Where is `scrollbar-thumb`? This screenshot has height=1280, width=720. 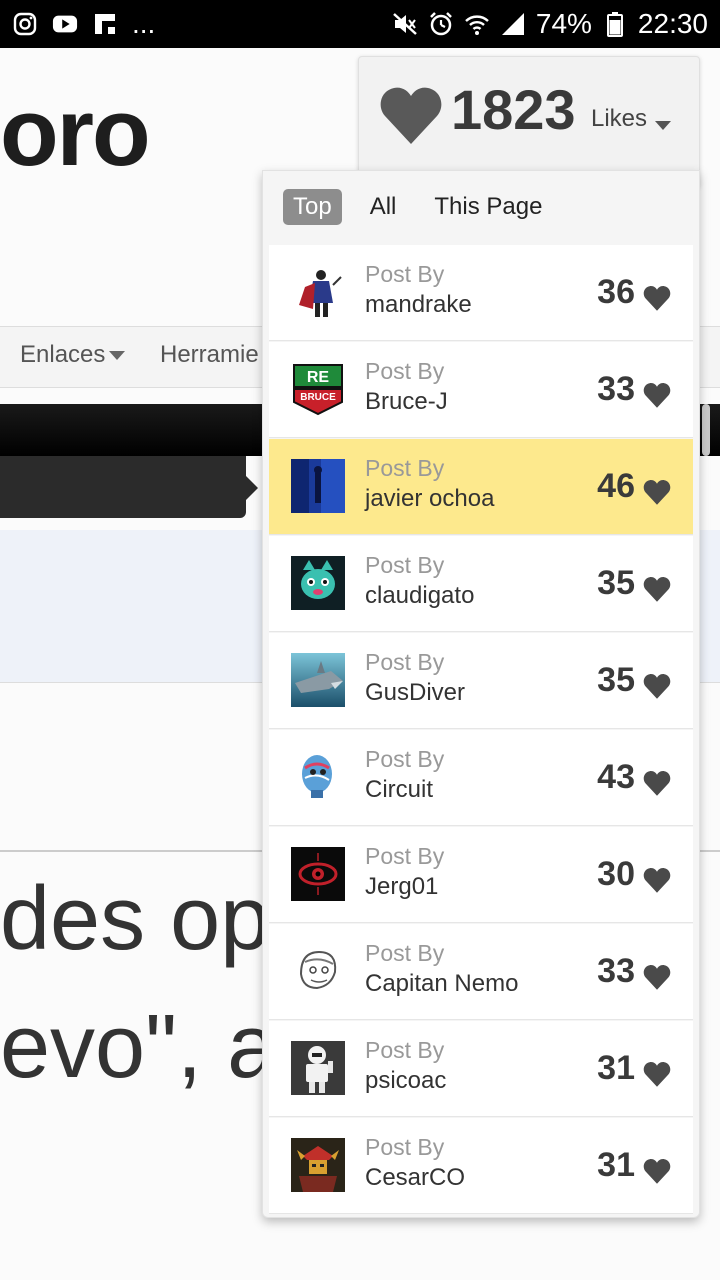
scrollbar-thumb is located at coordinates (706, 430).